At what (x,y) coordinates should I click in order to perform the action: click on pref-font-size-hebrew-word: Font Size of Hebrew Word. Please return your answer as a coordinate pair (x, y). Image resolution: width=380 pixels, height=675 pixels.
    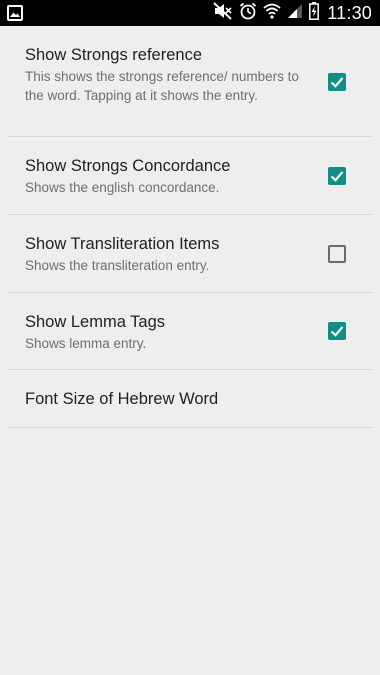
    Looking at the image, I should click on (190, 399).